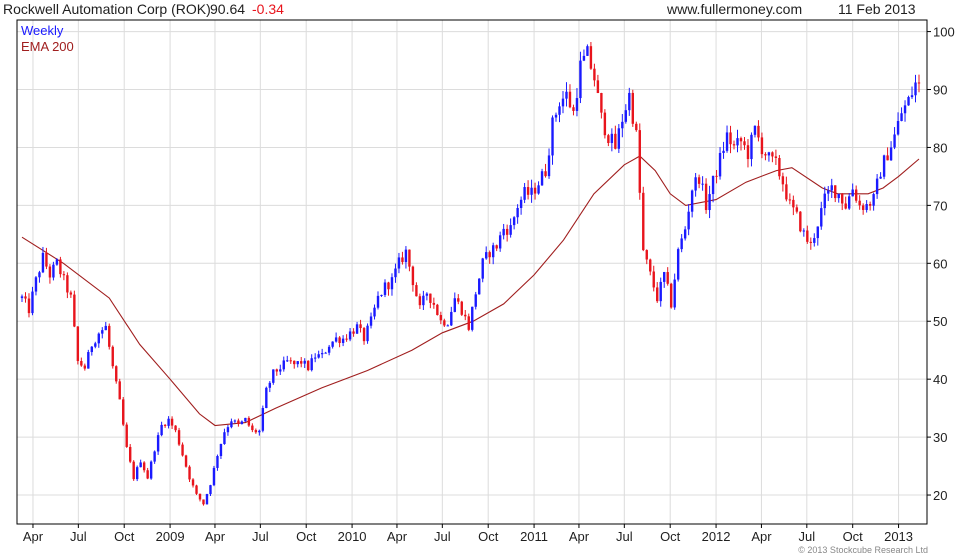  Describe the element at coordinates (940, 147) in the screenshot. I see `y-tick-label: 80` at that location.